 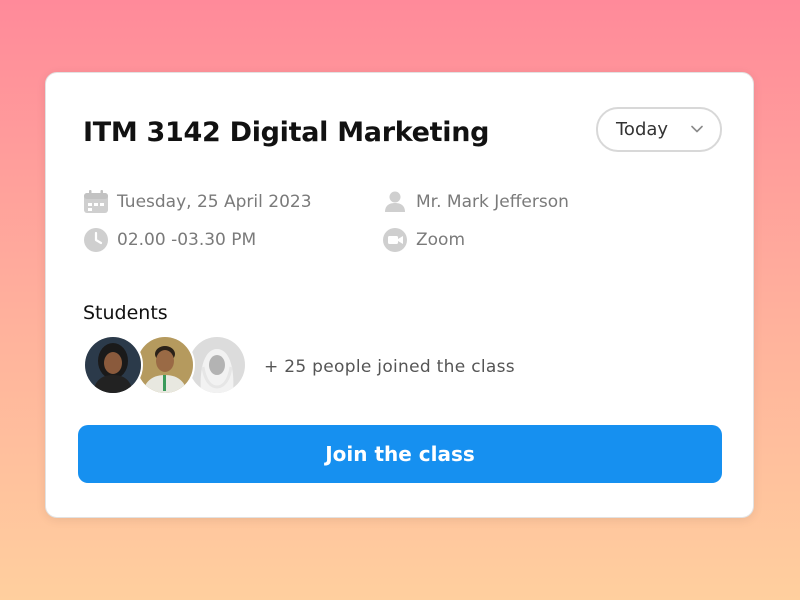 I want to click on class-instructor: Mr. Mark Jefferson, so click(x=475, y=202).